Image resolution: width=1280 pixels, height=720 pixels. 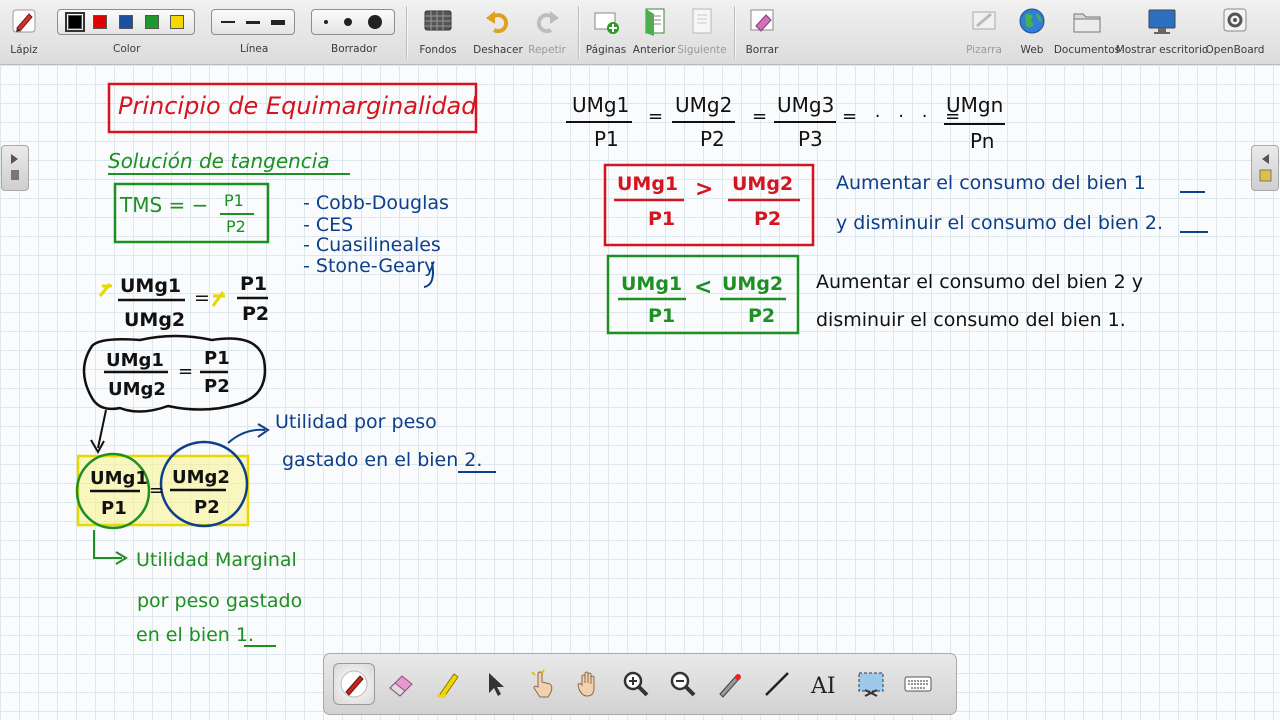 I want to click on color-swatch-blue, so click(x=125, y=22).